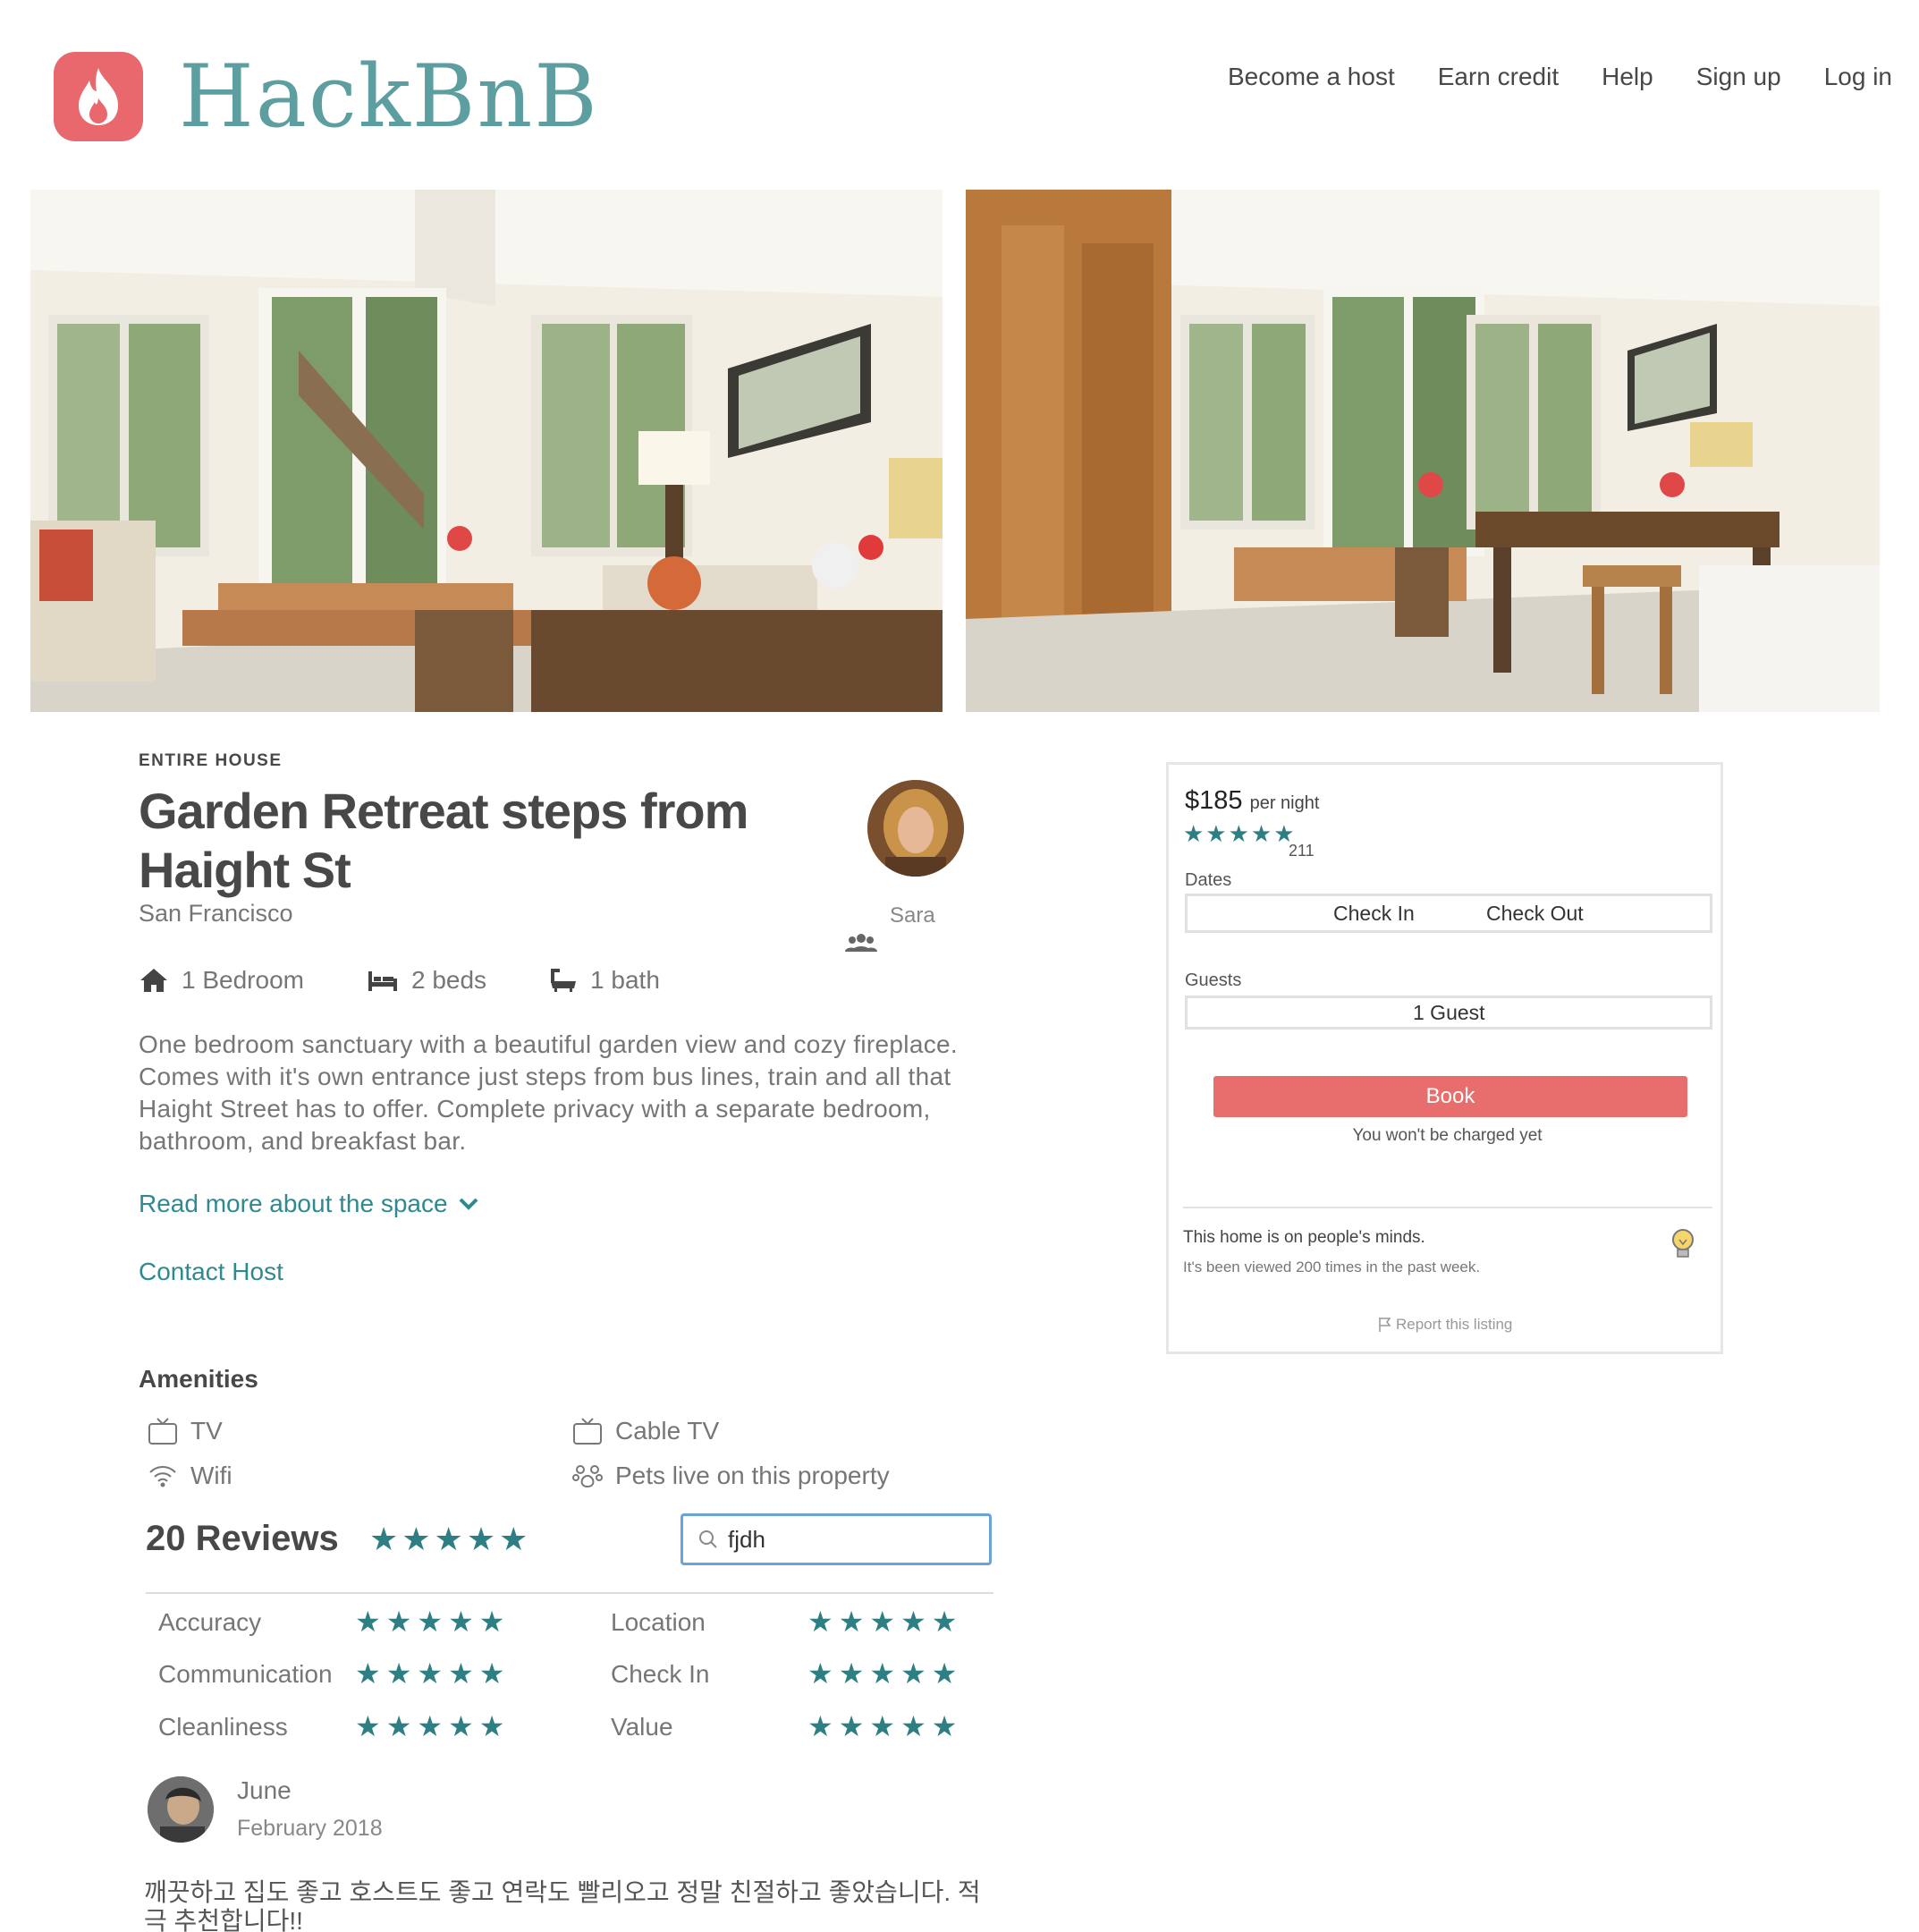 Image resolution: width=1919 pixels, height=1932 pixels. I want to click on charge-note: You won't be charged yet, so click(1447, 1135).